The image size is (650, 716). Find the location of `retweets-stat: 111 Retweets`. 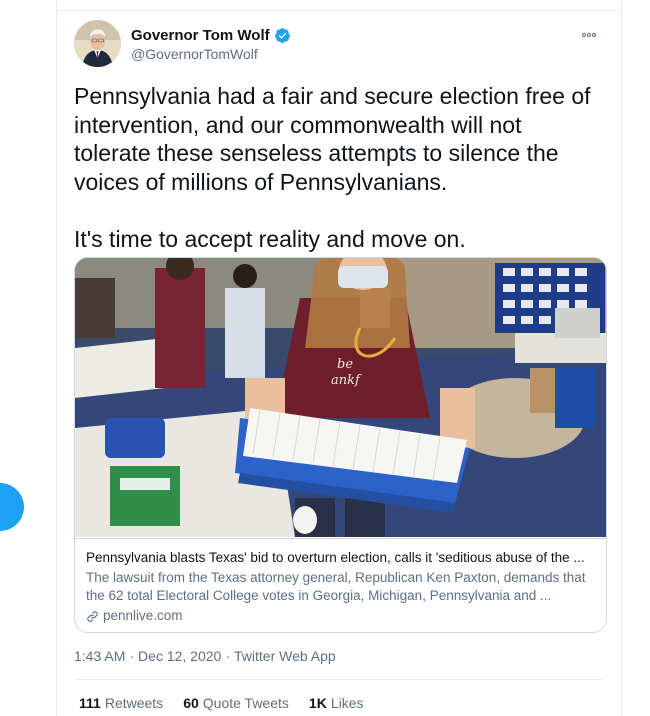

retweets-stat: 111 Retweets is located at coordinates (121, 703).